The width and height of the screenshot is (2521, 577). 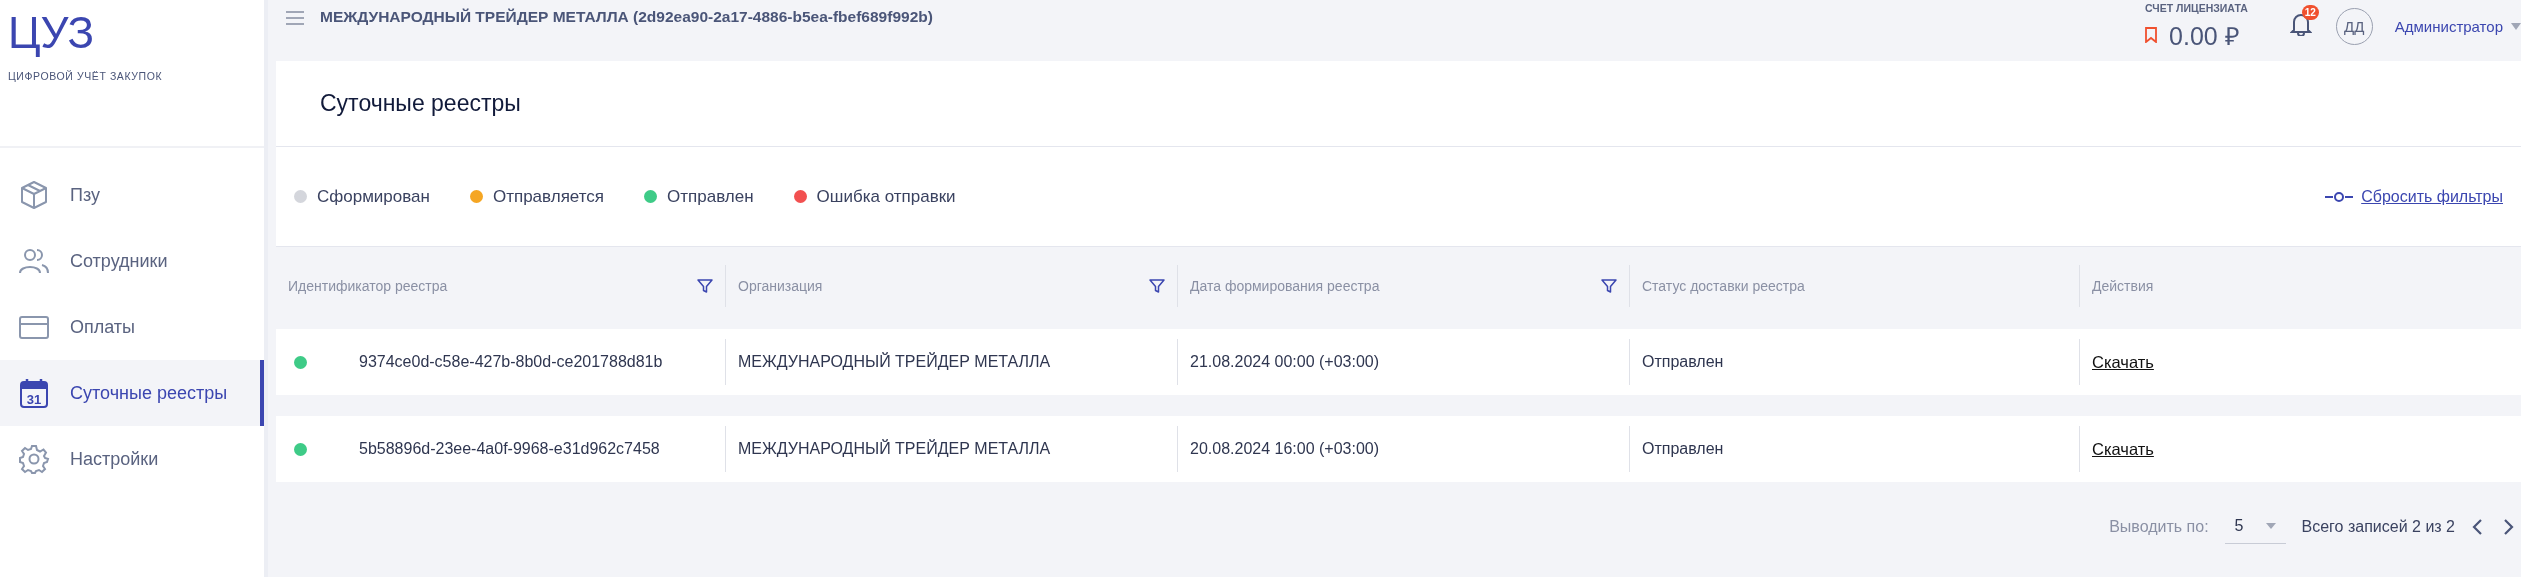 What do you see at coordinates (2414, 196) in the screenshot?
I see `reset-filters-link: Сбросить фильтры` at bounding box center [2414, 196].